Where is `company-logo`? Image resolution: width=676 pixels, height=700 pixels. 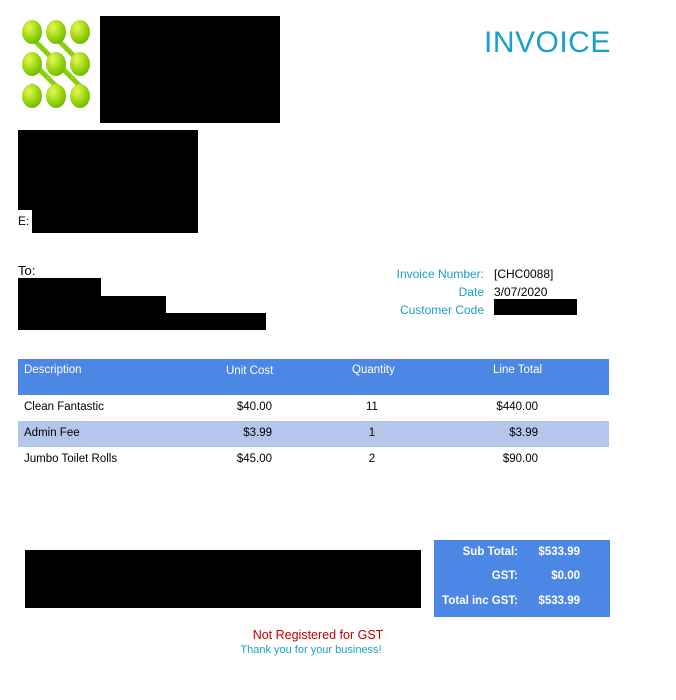 company-logo is located at coordinates (57, 64).